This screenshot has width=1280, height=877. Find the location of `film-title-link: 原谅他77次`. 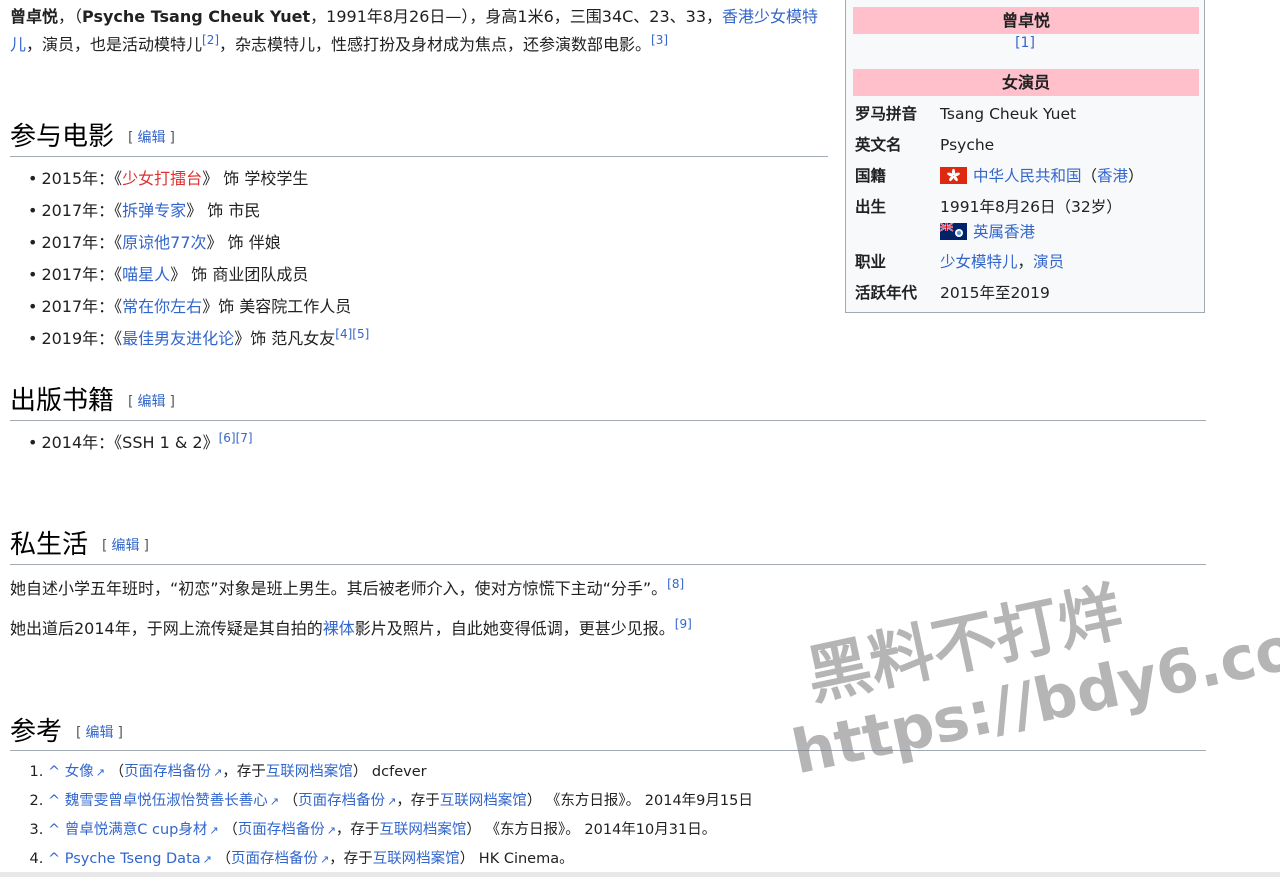

film-title-link: 原谅他77次 is located at coordinates (164, 242).